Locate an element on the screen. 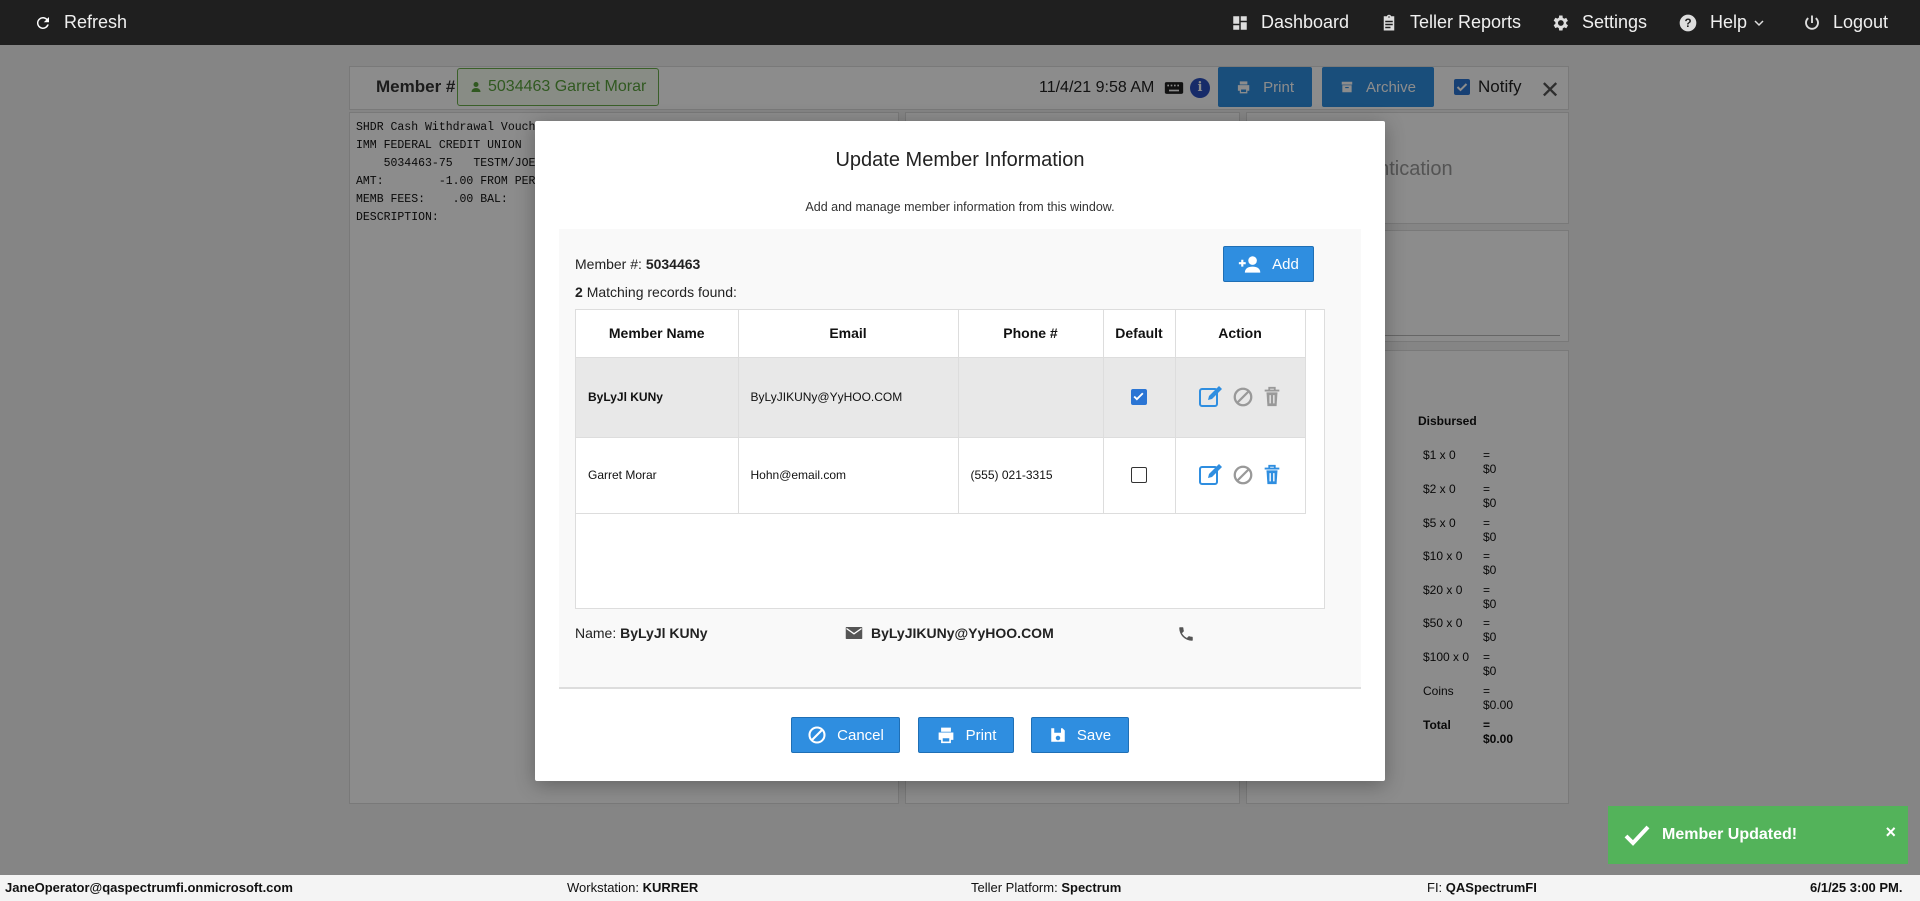  phone-cell: (555) 021-3315 is located at coordinates (1031, 475).